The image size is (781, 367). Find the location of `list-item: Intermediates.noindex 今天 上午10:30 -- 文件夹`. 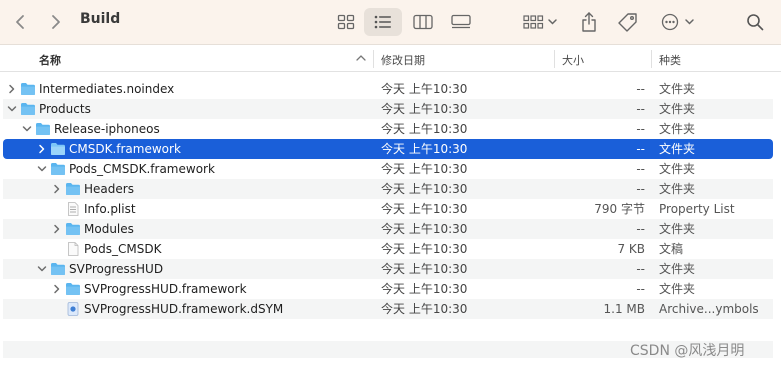

list-item: Intermediates.noindex 今天 上午10:30 -- 文件夹 is located at coordinates (388, 89).